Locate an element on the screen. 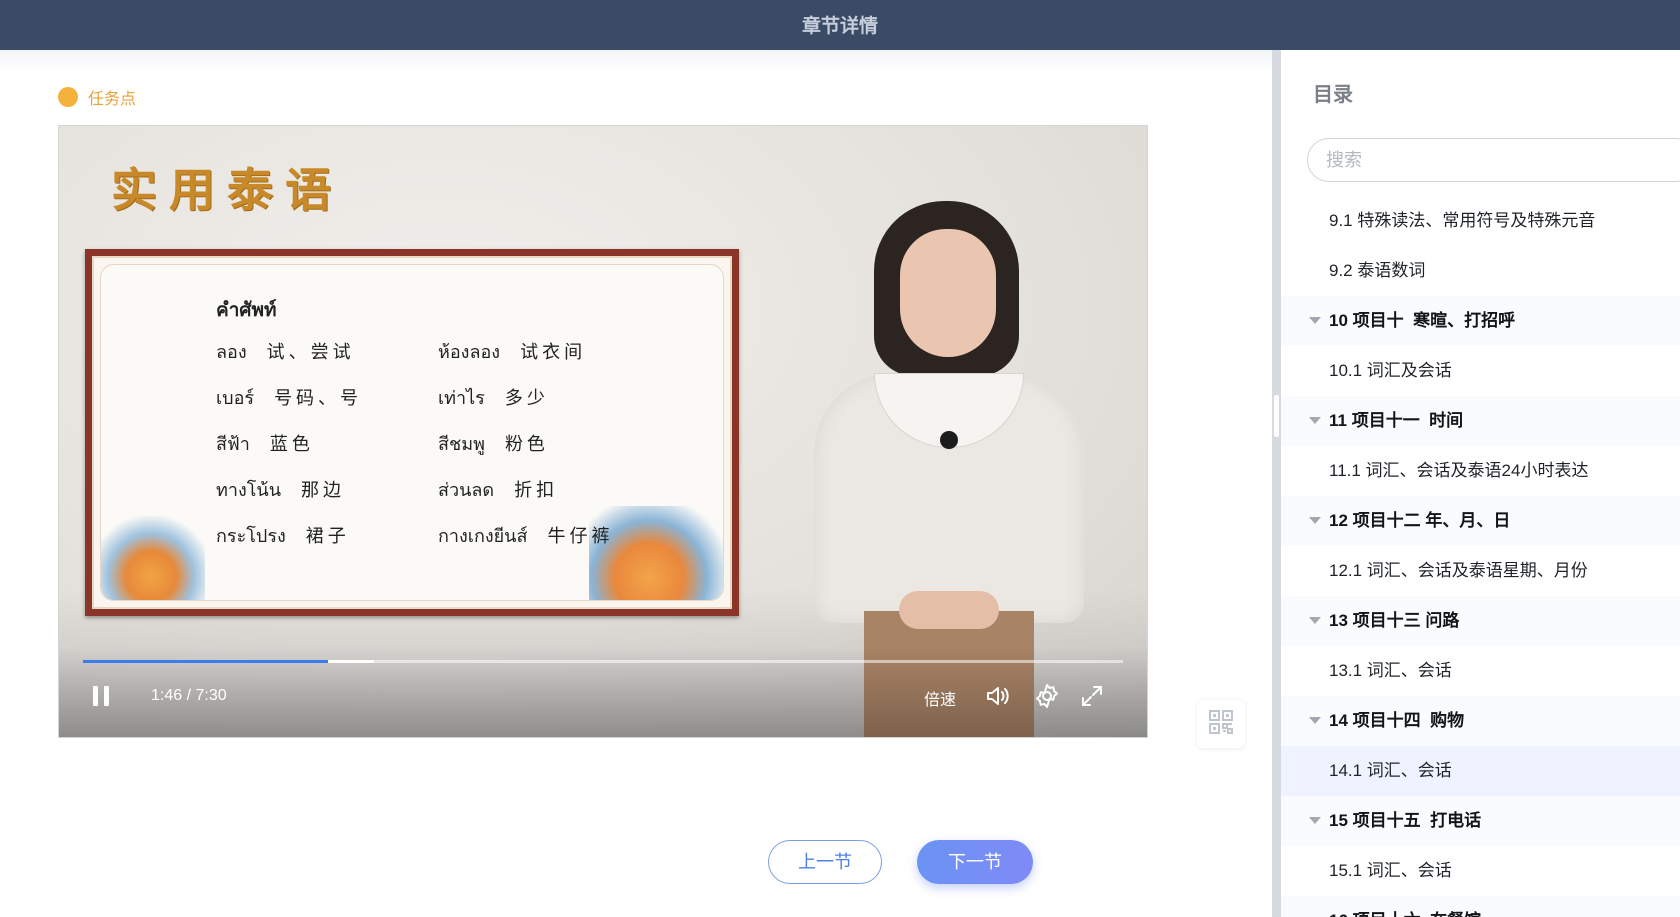  vocab-row: เบอร์ 号码、号 เท่าไร 多少 is located at coordinates (426, 406).